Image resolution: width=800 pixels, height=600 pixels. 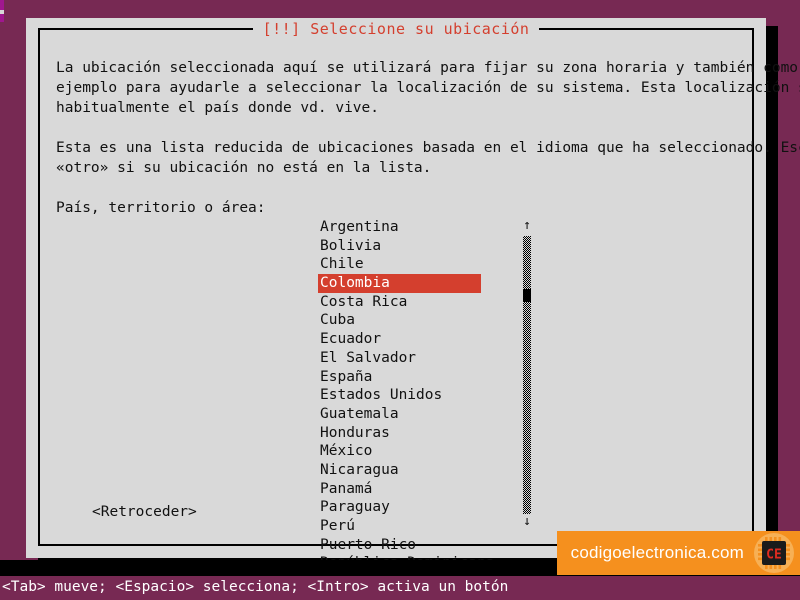 I want to click on list-item: Estados Unidos, so click(x=411, y=395).